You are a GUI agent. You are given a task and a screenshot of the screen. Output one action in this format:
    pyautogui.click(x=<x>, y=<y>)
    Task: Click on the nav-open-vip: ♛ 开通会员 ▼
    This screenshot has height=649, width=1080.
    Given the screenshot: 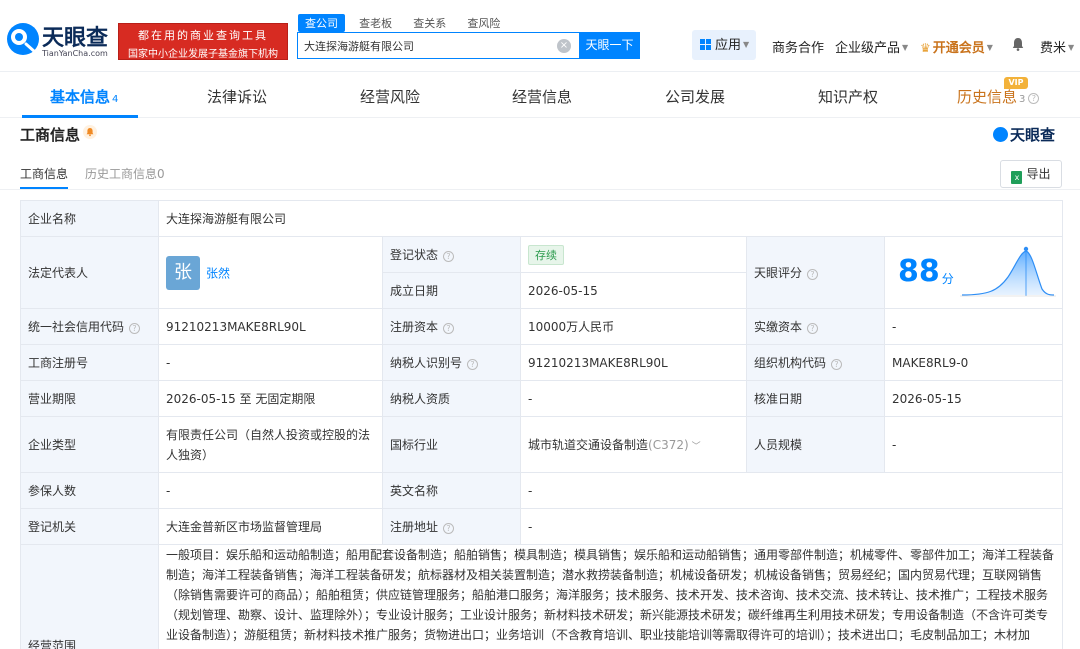 What is the action you would take?
    pyautogui.click(x=956, y=46)
    